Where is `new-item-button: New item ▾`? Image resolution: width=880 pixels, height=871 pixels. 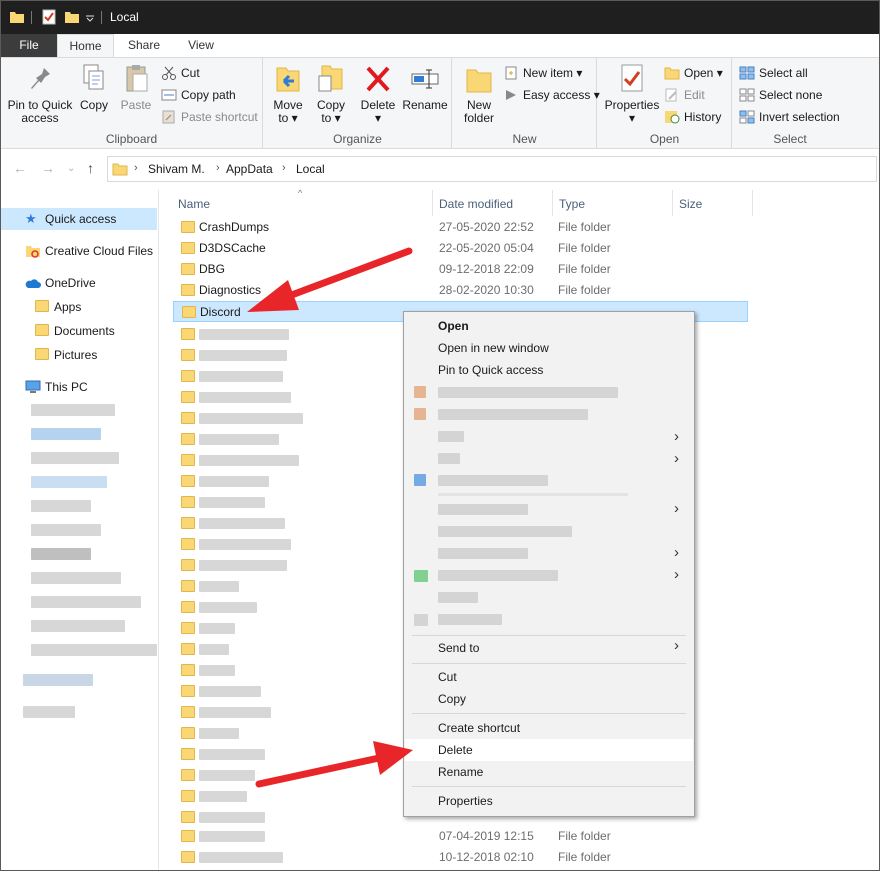
new-item-button: New item ▾ is located at coordinates (542, 73).